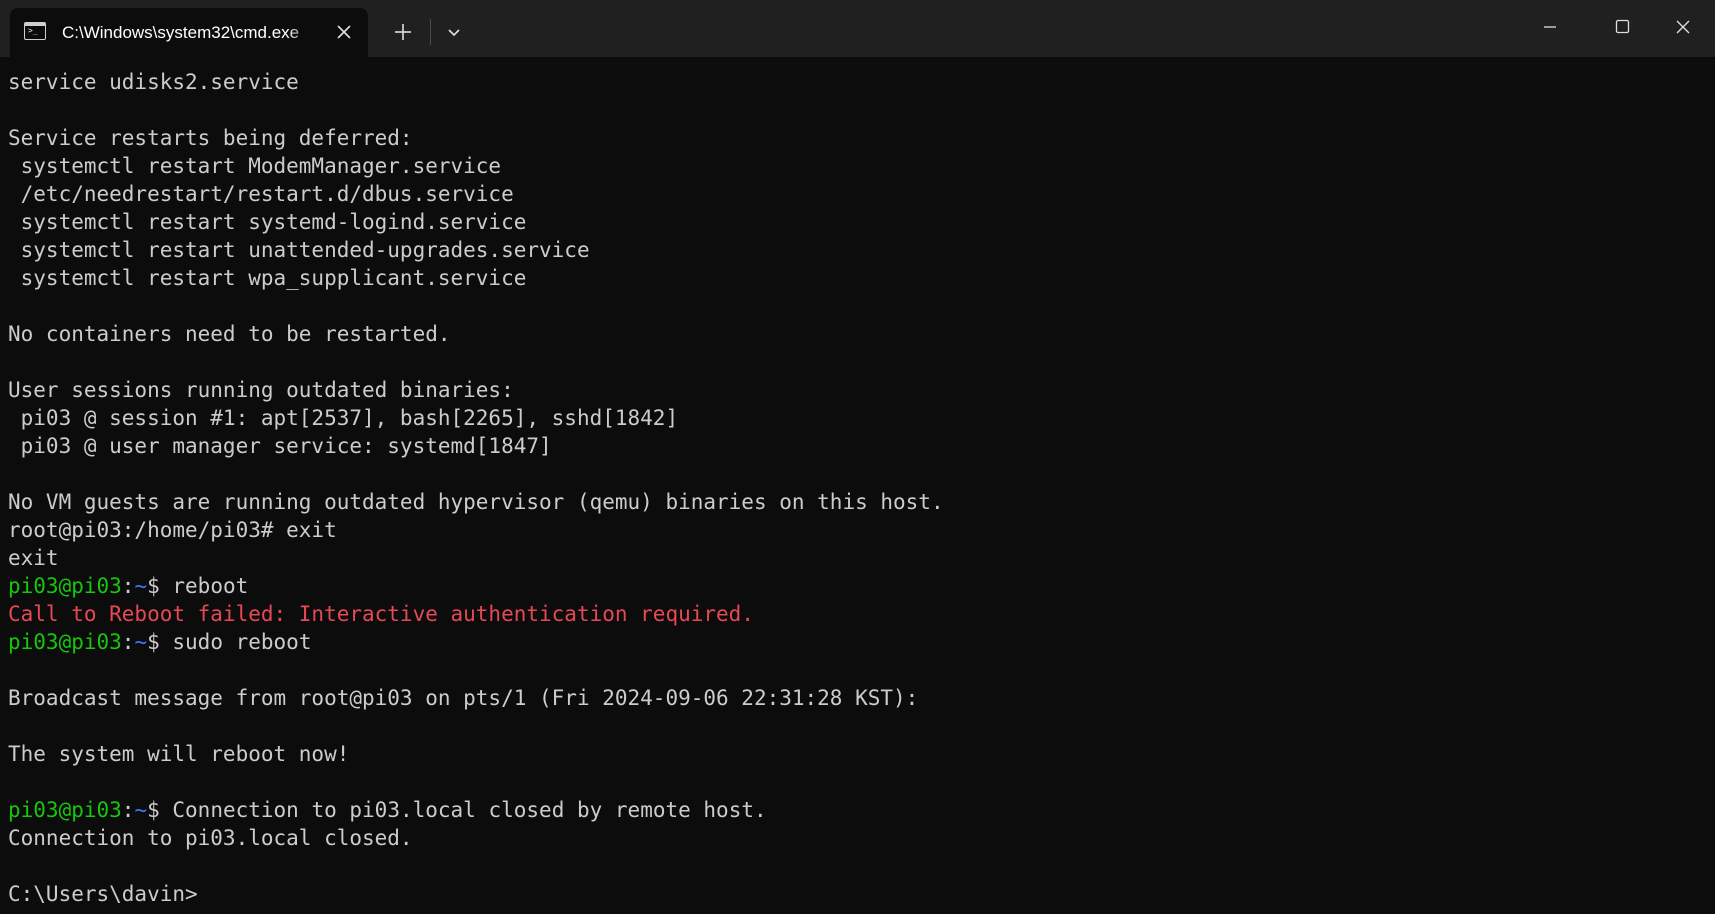 This screenshot has height=914, width=1715. What do you see at coordinates (858, 222) in the screenshot?
I see `terminal-line: systemctl restart systemd-logind.service` at bounding box center [858, 222].